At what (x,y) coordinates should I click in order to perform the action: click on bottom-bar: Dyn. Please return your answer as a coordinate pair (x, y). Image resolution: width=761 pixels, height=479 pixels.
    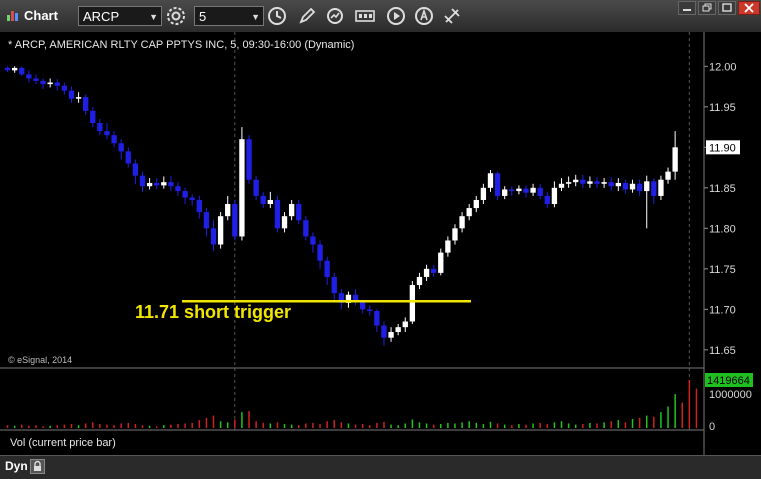
    Looking at the image, I should click on (380, 467).